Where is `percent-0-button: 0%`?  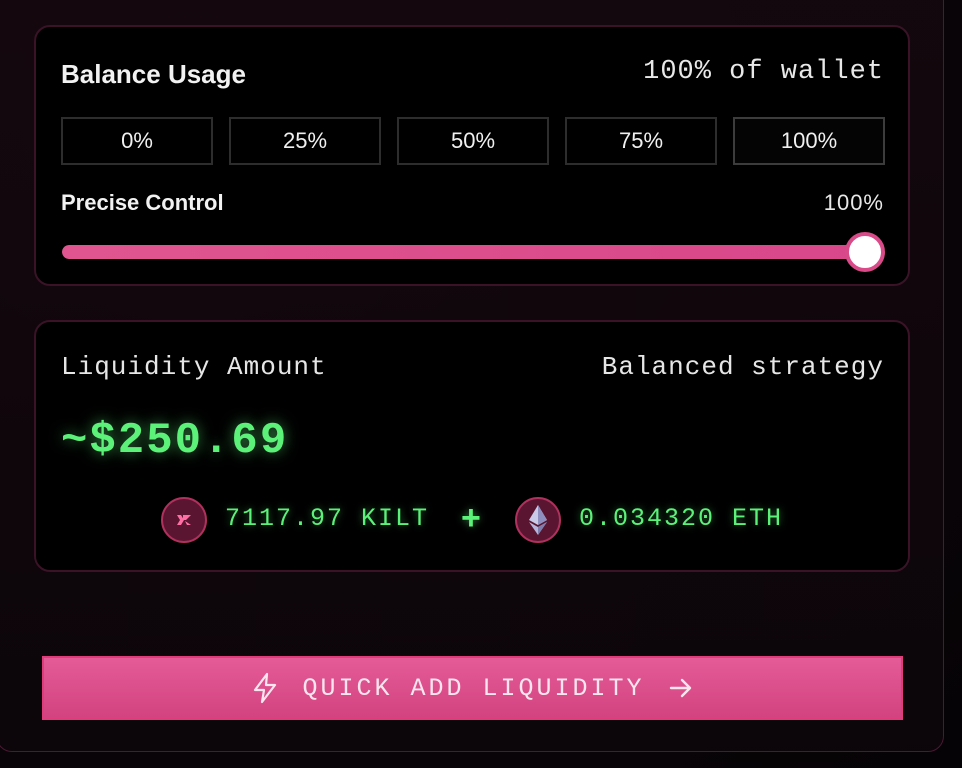 percent-0-button: 0% is located at coordinates (137, 141).